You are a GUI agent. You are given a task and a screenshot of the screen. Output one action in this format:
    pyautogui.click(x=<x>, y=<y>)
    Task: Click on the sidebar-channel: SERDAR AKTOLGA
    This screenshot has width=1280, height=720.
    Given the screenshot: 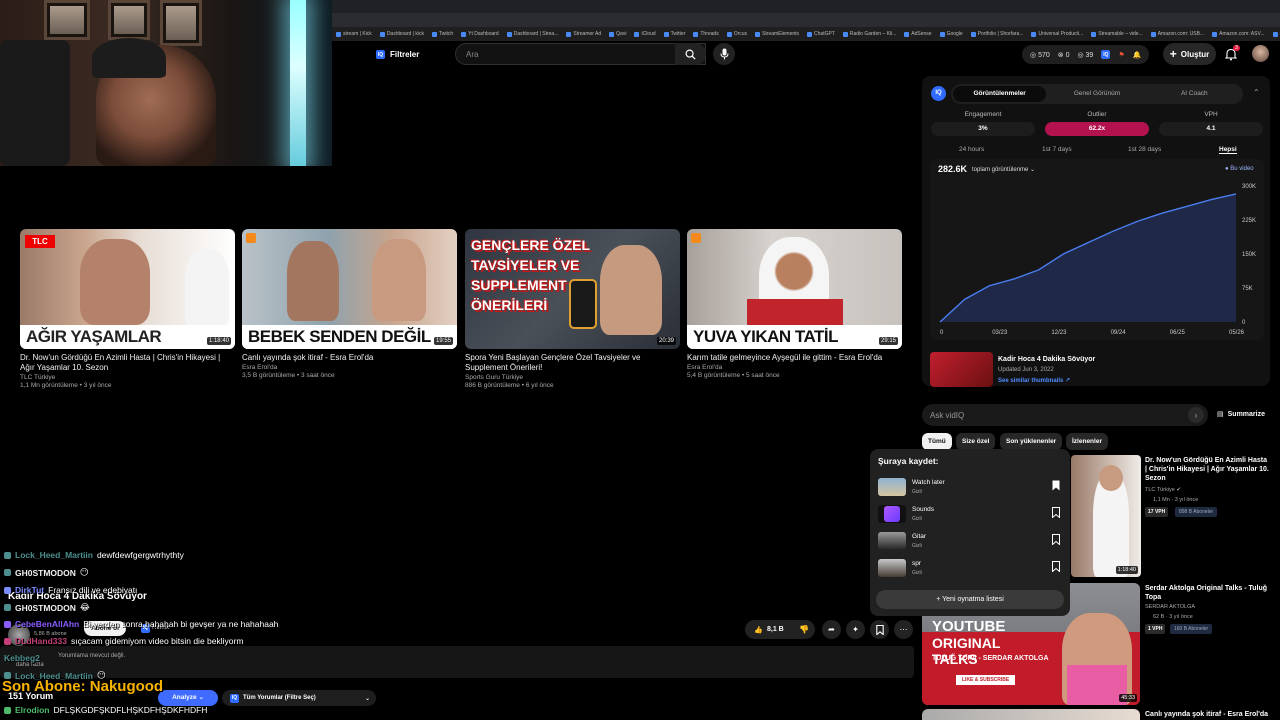 What is the action you would take?
    pyautogui.click(x=1170, y=607)
    